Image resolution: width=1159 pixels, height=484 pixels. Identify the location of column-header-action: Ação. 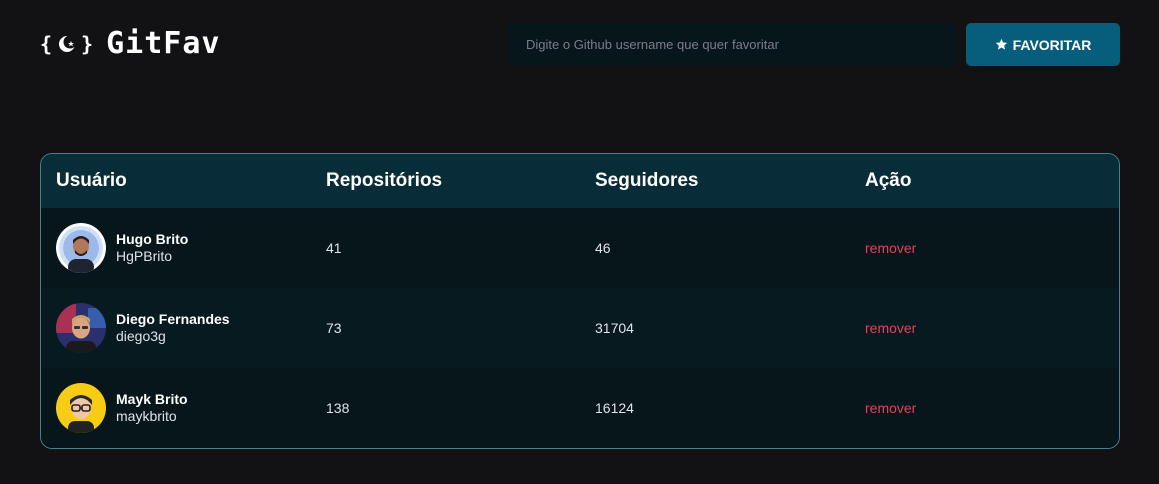
(888, 180).